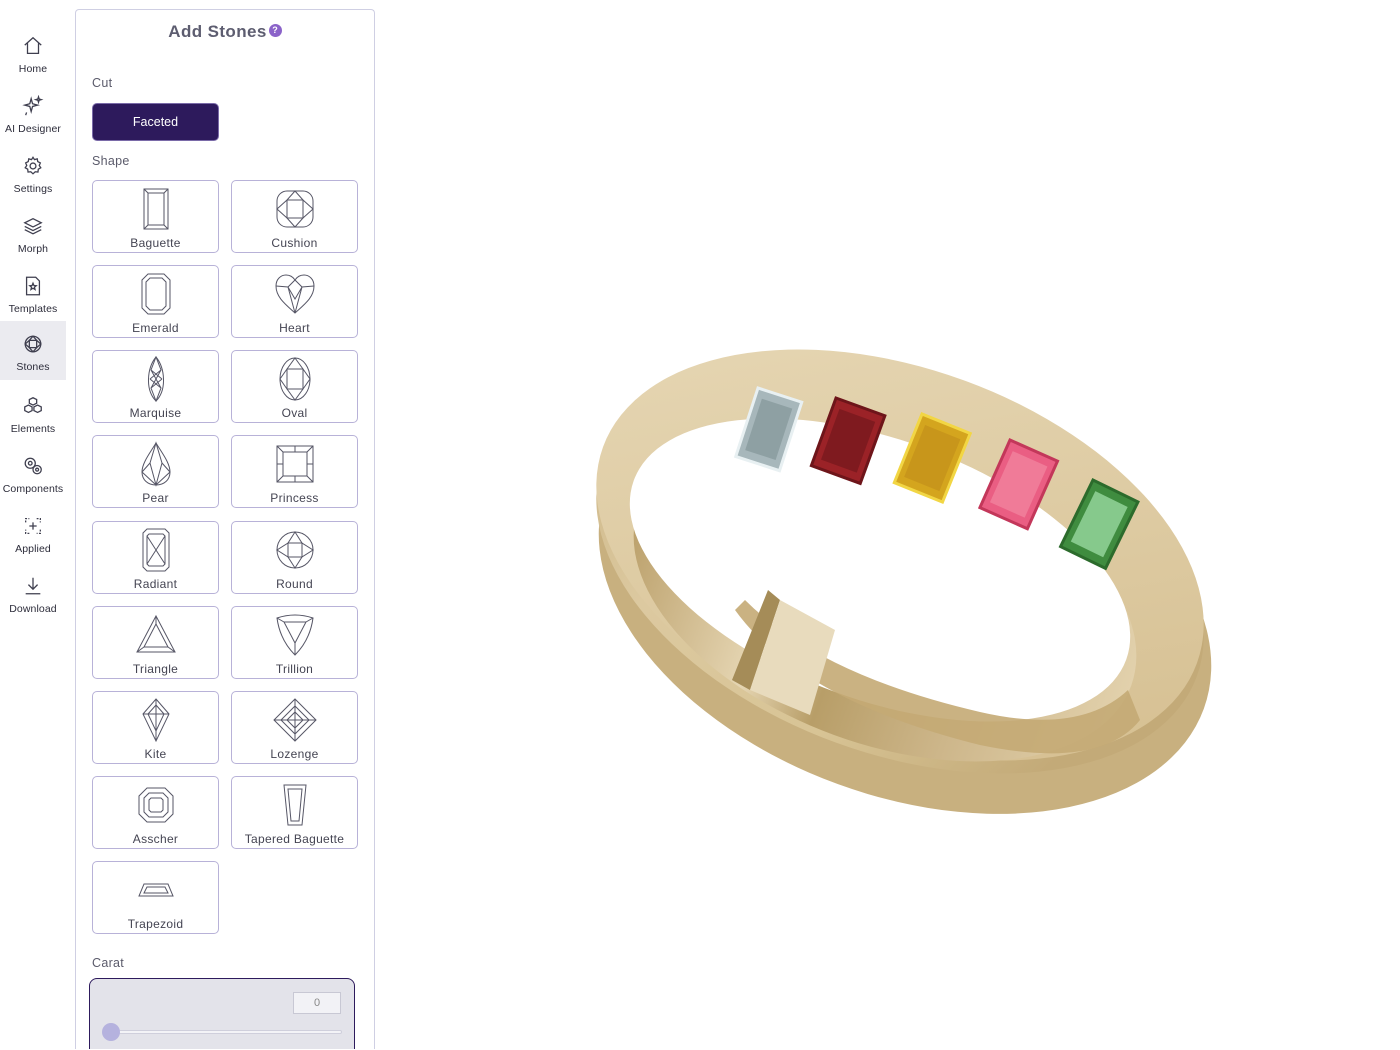 The height and width of the screenshot is (1050, 1400). I want to click on nav-home-label: Home, so click(33, 69).